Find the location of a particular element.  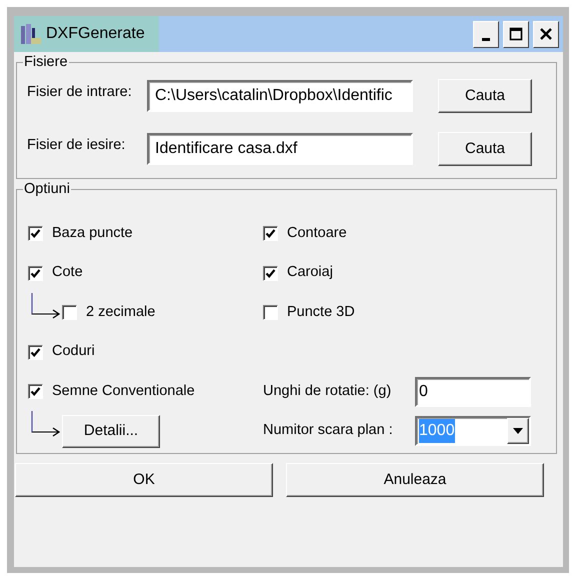

field-label: Unghi de rotatie: (g) is located at coordinates (327, 391).